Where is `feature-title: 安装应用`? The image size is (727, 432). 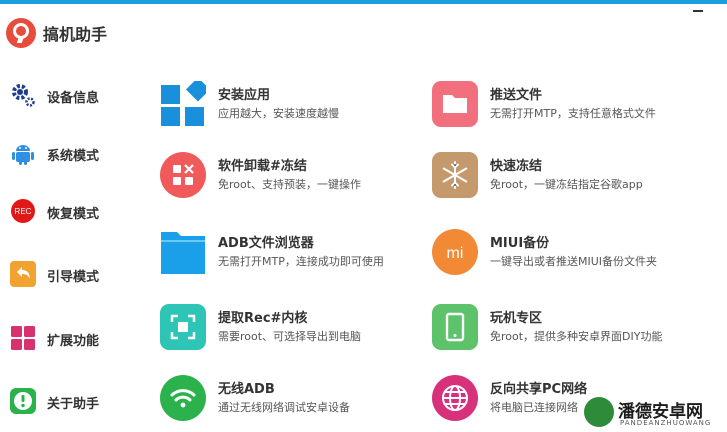
feature-title: 安装应用 is located at coordinates (244, 95).